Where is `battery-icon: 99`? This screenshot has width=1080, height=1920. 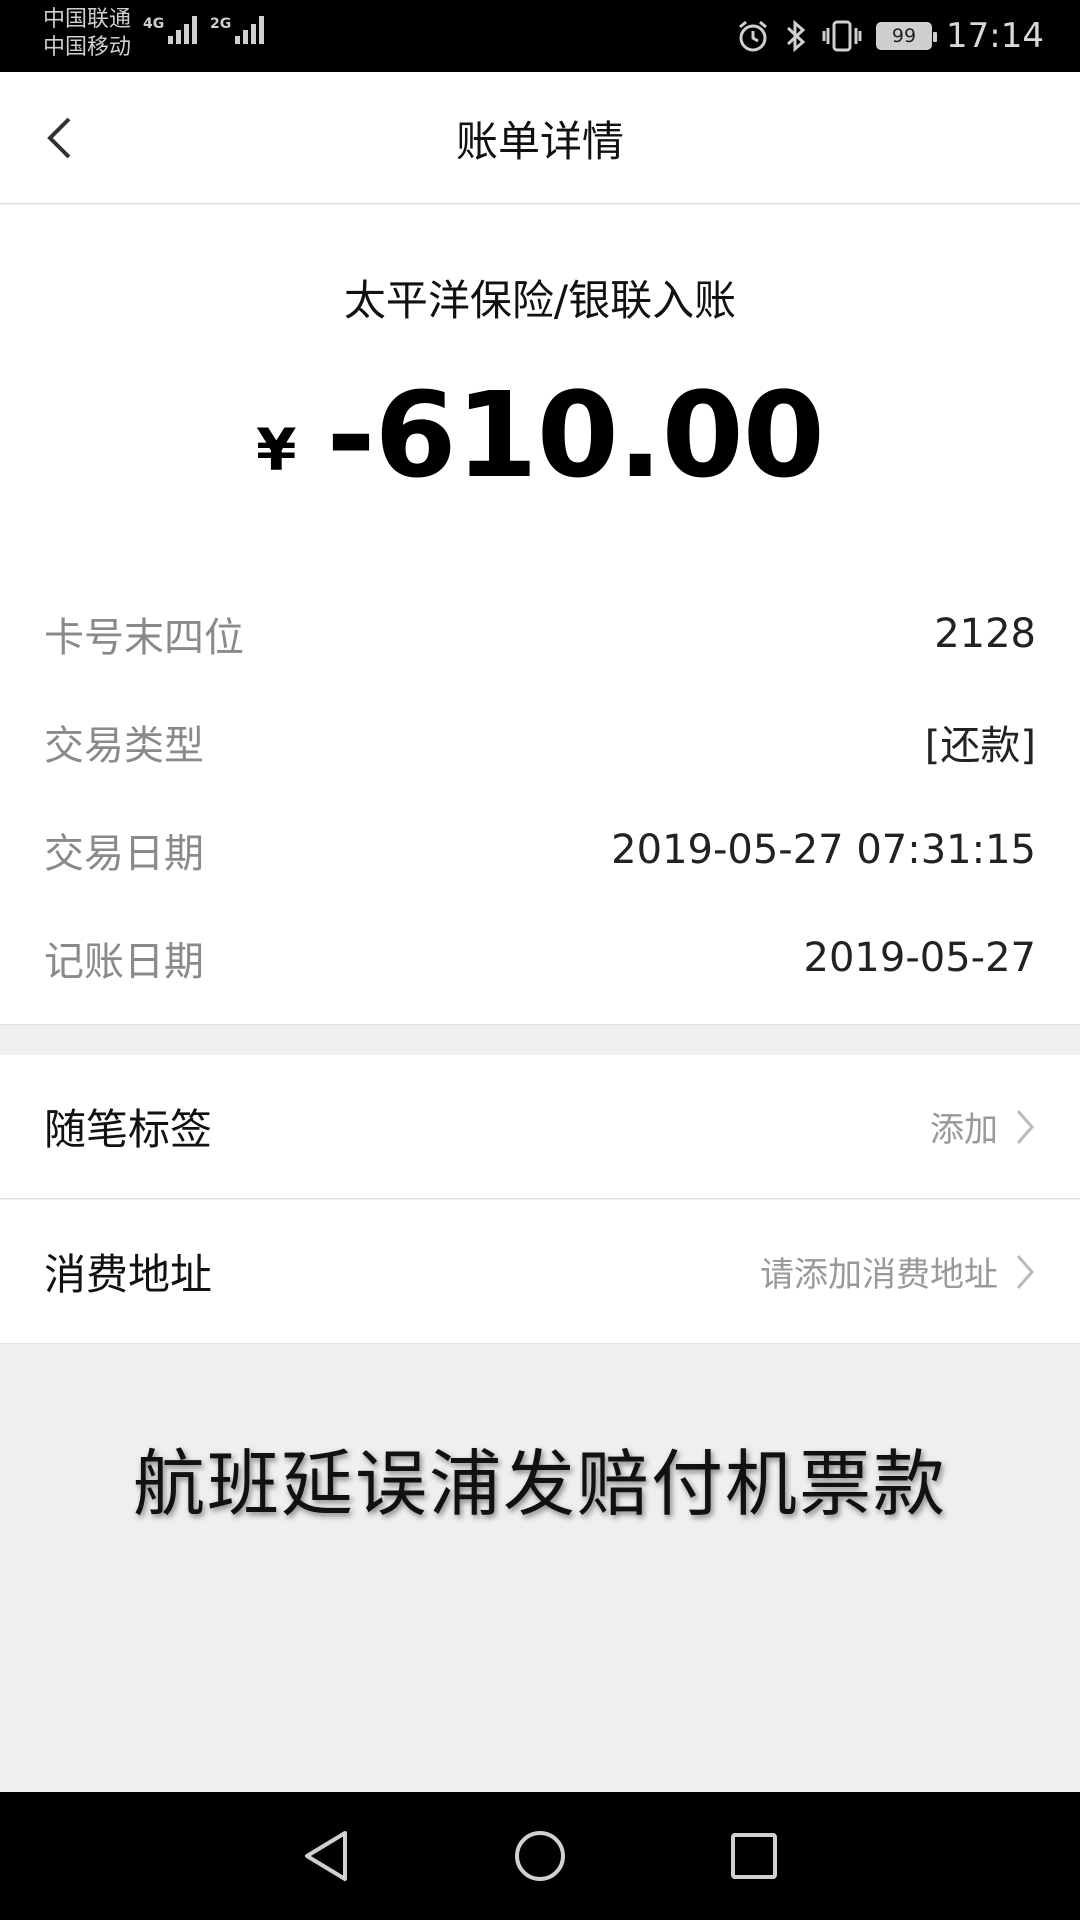
battery-icon: 99 is located at coordinates (907, 36).